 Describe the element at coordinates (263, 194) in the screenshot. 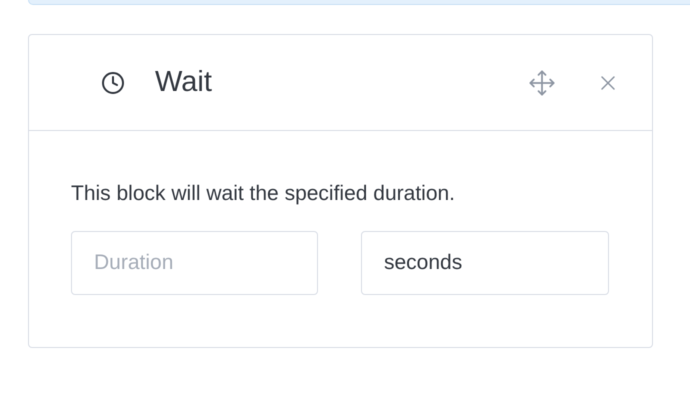

I see `block-description: This block will wait the specified duration.` at that location.